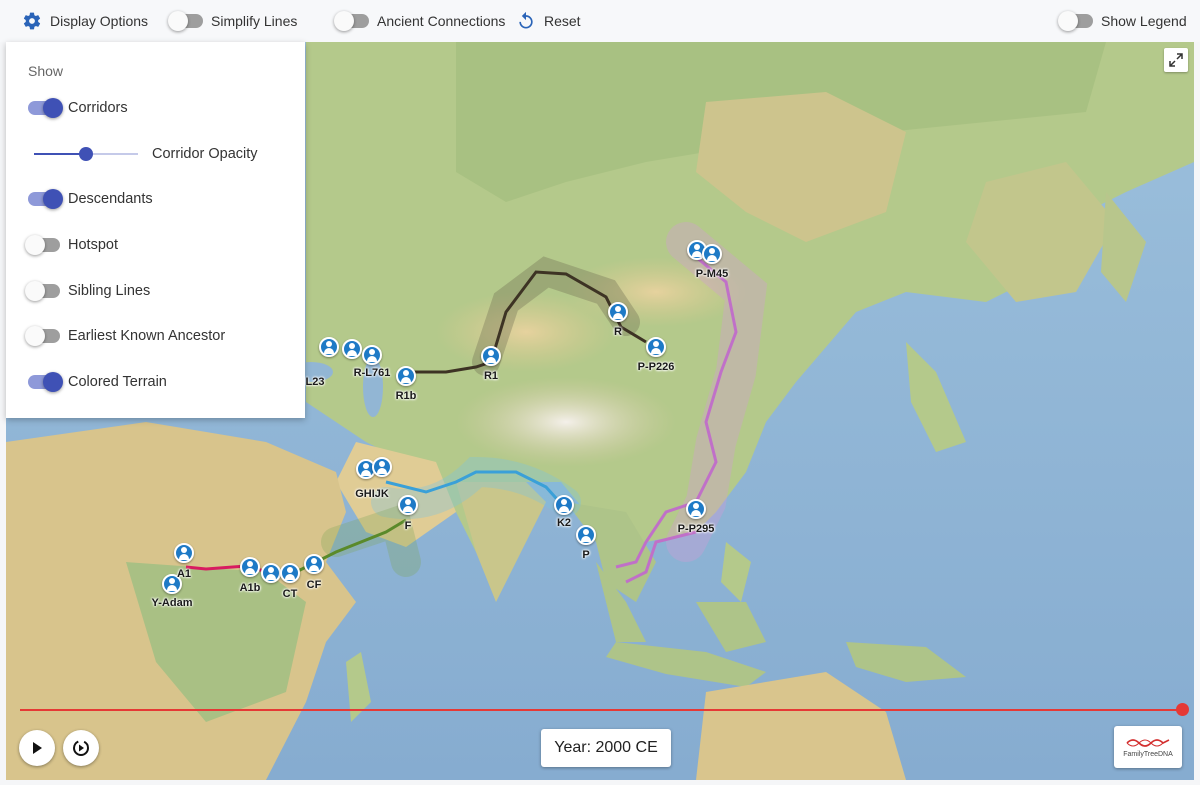 The width and height of the screenshot is (1200, 785). Describe the element at coordinates (32, 21) in the screenshot. I see `gear-icon` at that location.